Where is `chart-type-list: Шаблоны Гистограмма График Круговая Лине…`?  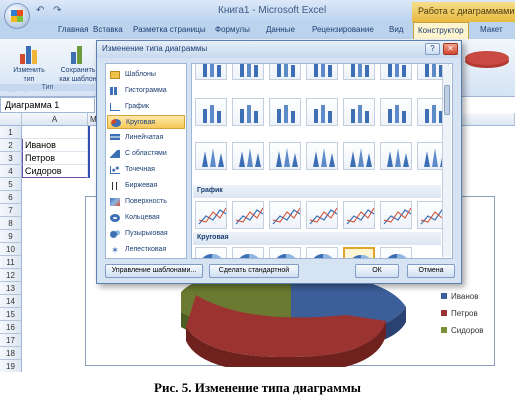
chart-type-list: Шаблоны Гистограмма График Круговая Лине… is located at coordinates (146, 161).